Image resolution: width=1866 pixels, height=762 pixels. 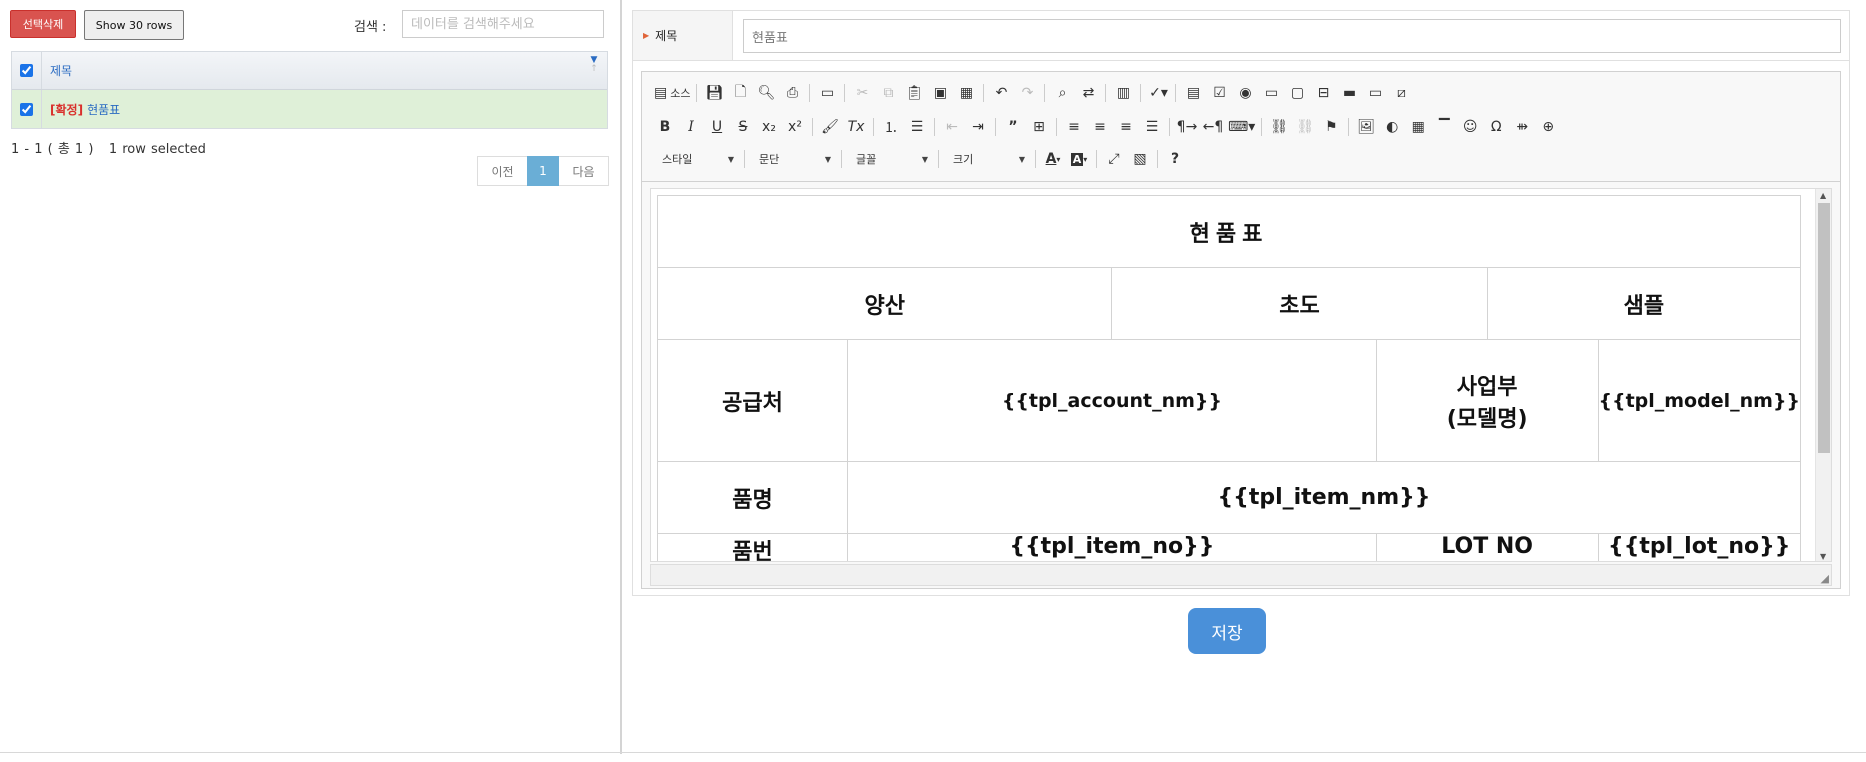 I want to click on form-icon: ▤, so click(x=1193, y=93).